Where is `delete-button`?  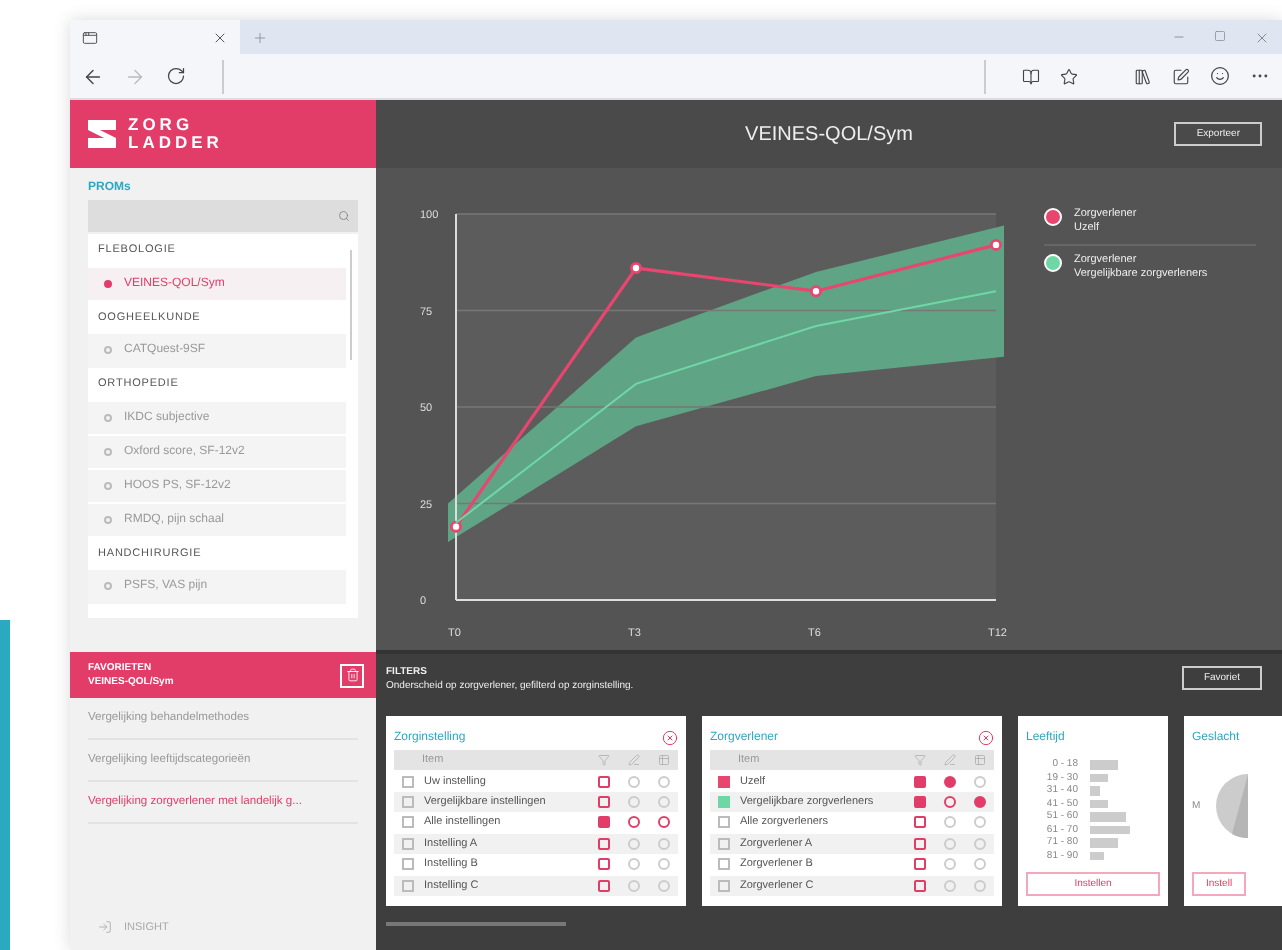
delete-button is located at coordinates (352, 675).